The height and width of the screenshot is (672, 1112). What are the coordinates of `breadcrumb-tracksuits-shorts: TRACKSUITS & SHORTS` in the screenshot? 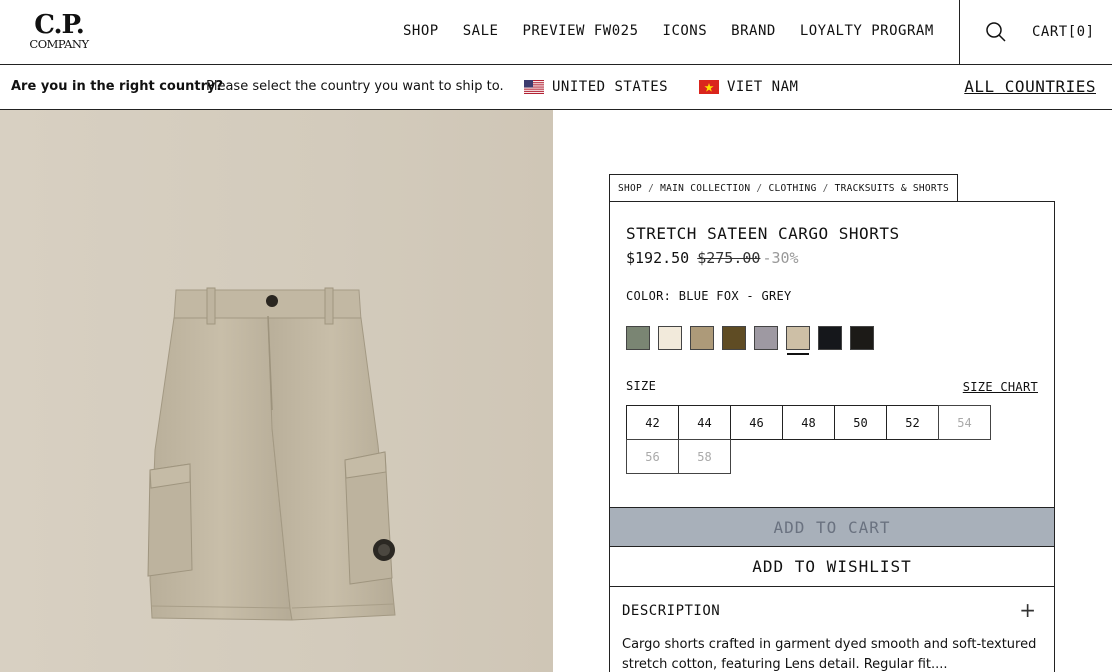 It's located at (892, 188).